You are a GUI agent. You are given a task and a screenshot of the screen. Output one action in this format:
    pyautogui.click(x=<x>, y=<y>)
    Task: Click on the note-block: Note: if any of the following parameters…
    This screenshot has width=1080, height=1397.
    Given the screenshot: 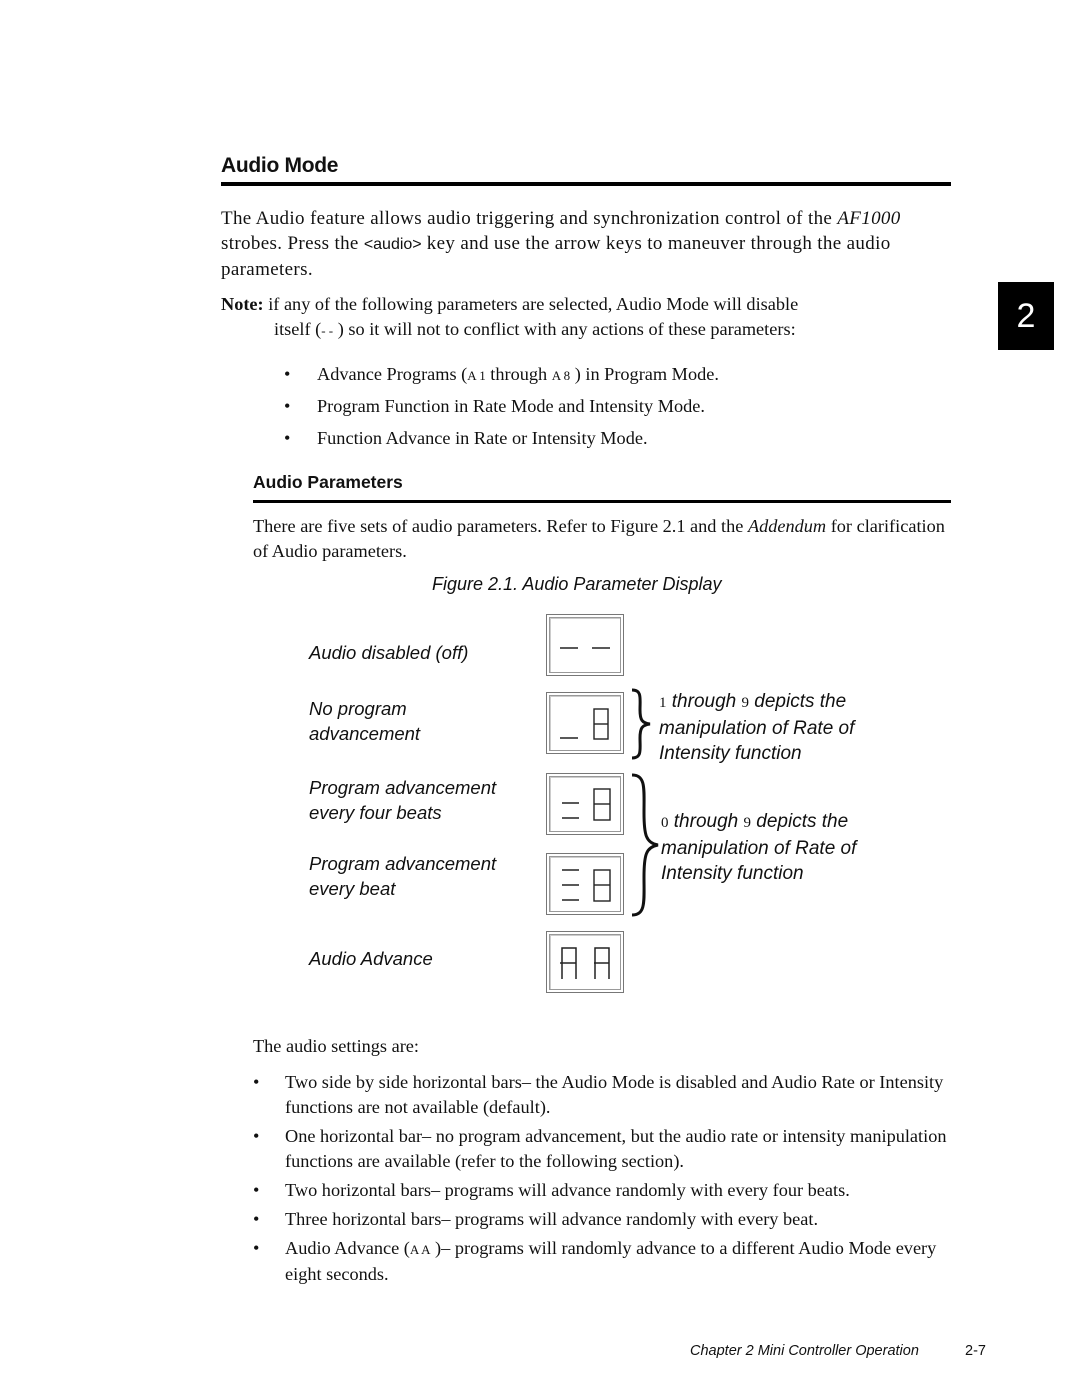 What is the action you would take?
    pyautogui.click(x=571, y=317)
    